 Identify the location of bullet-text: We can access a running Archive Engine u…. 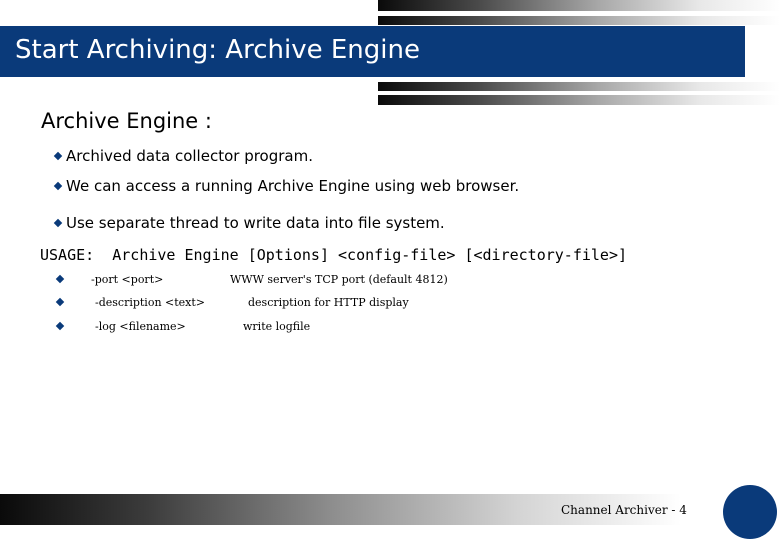
(293, 186).